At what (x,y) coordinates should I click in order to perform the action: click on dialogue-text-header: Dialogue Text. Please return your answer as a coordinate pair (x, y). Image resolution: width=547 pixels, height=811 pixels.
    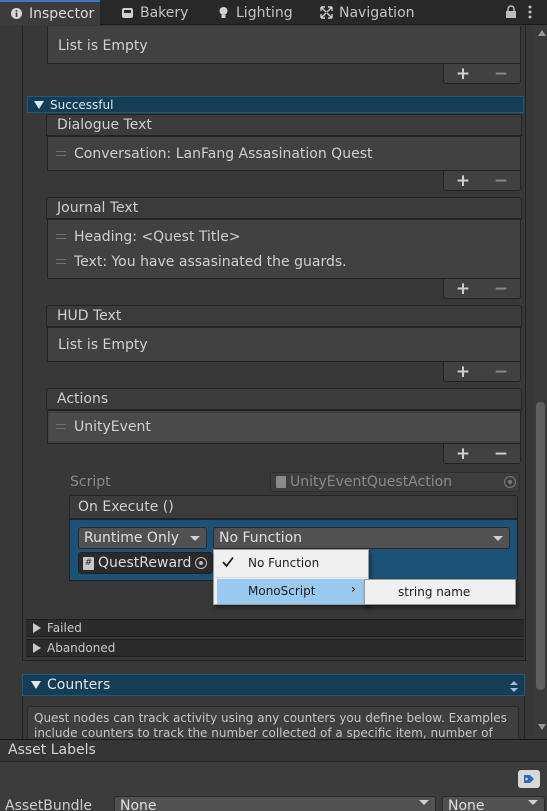
    Looking at the image, I should click on (284, 125).